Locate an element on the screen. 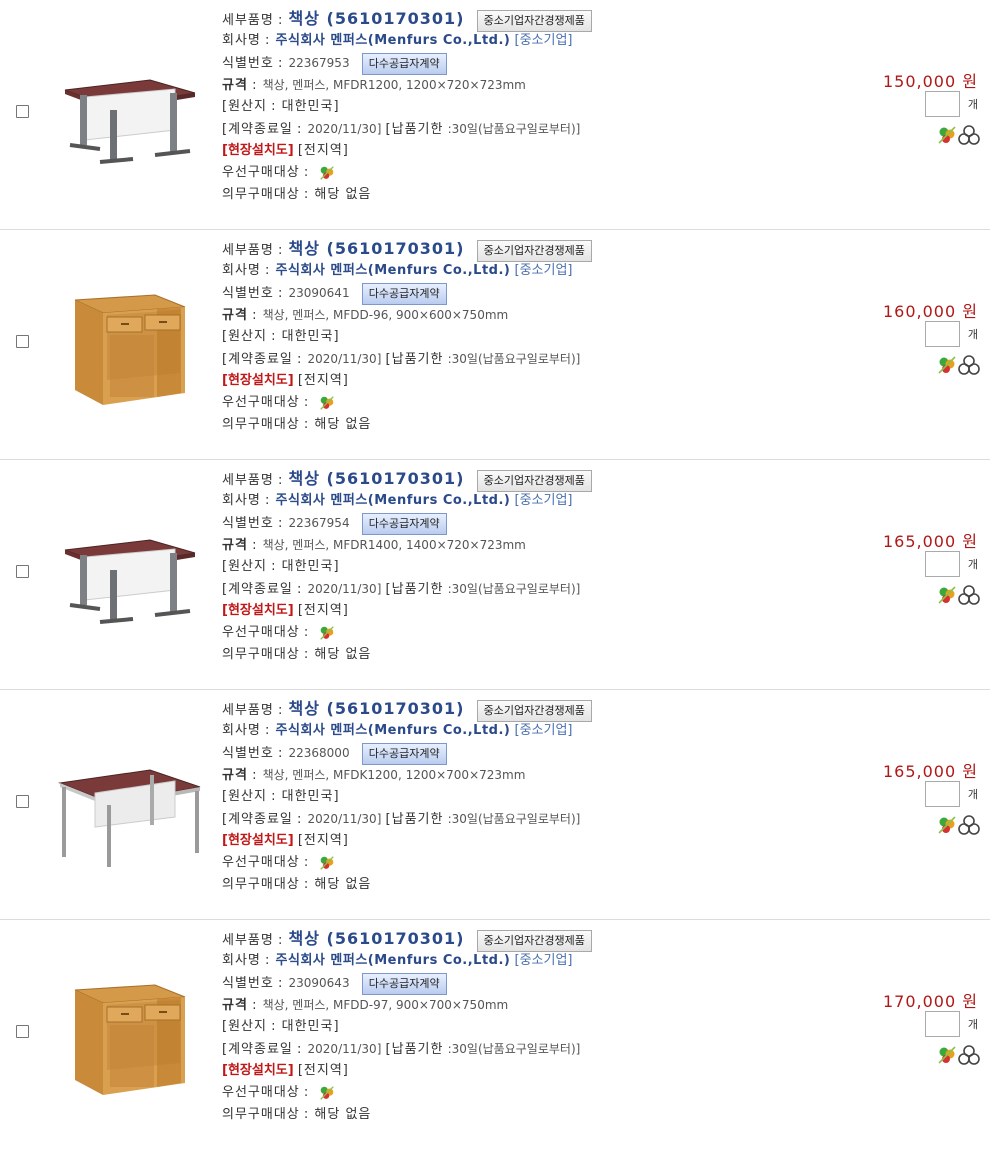 This screenshot has height=1150, width=990. delivery-label: [납품기한 is located at coordinates (414, 1049).